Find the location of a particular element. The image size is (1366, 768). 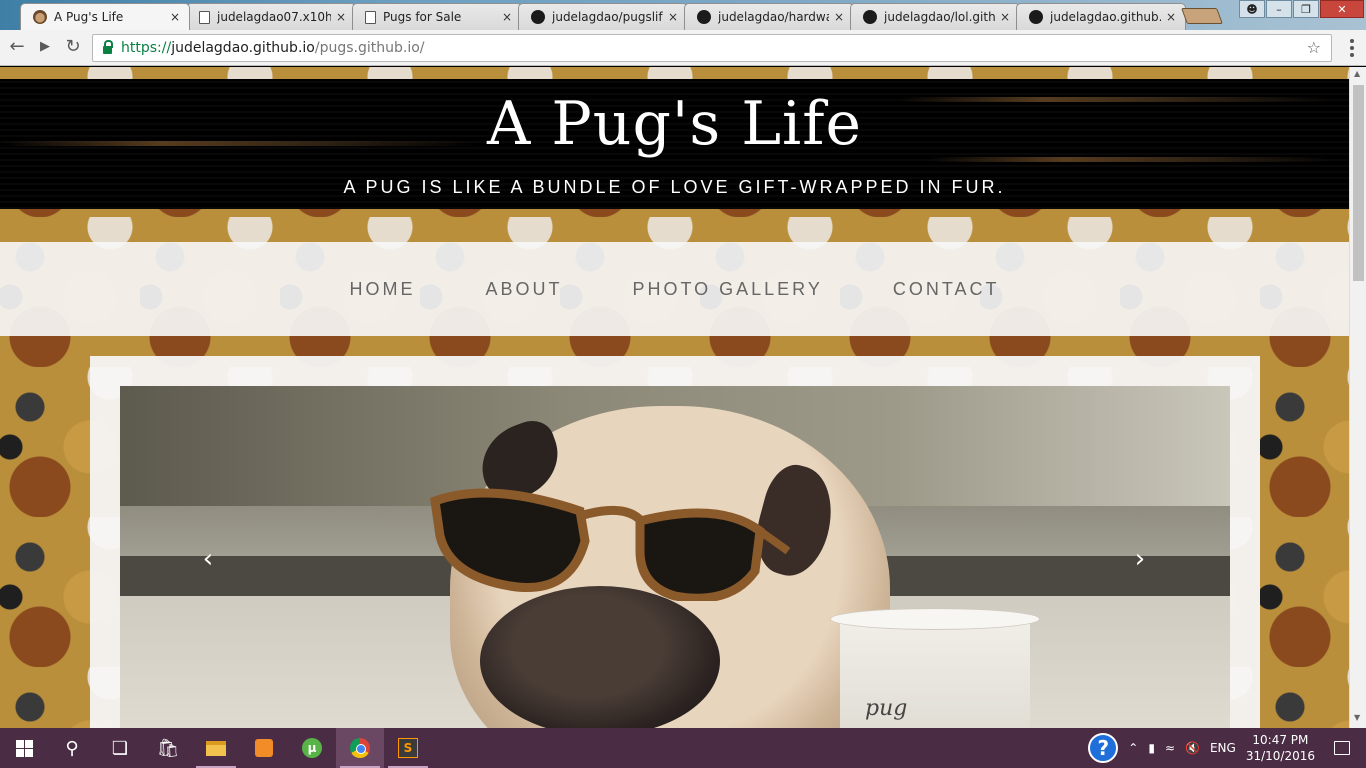

back-arrow-icon: ← is located at coordinates (17, 47).